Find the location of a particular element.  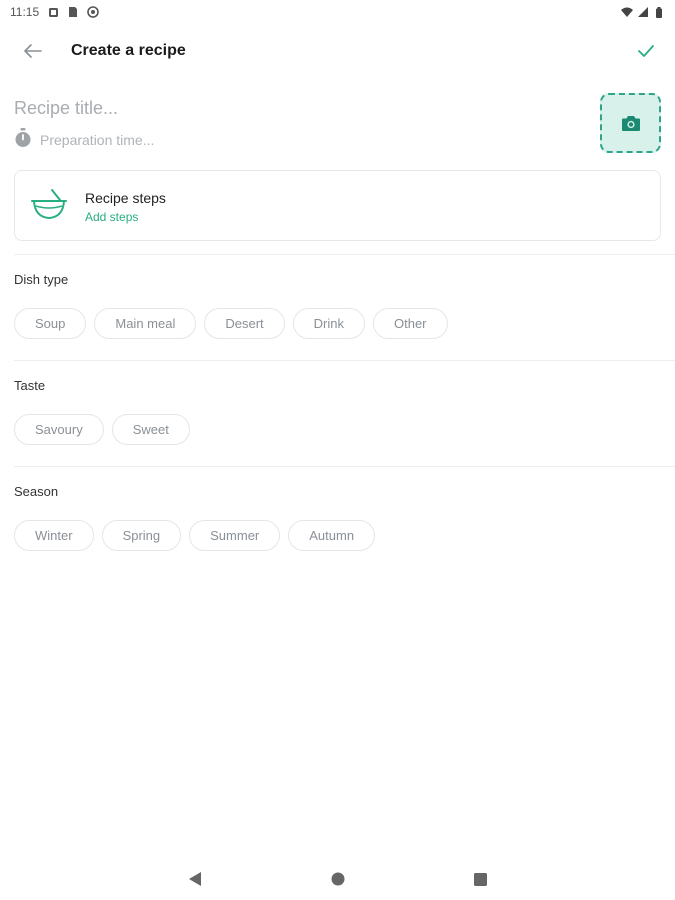

back-triangle-icon is located at coordinates (195, 879).